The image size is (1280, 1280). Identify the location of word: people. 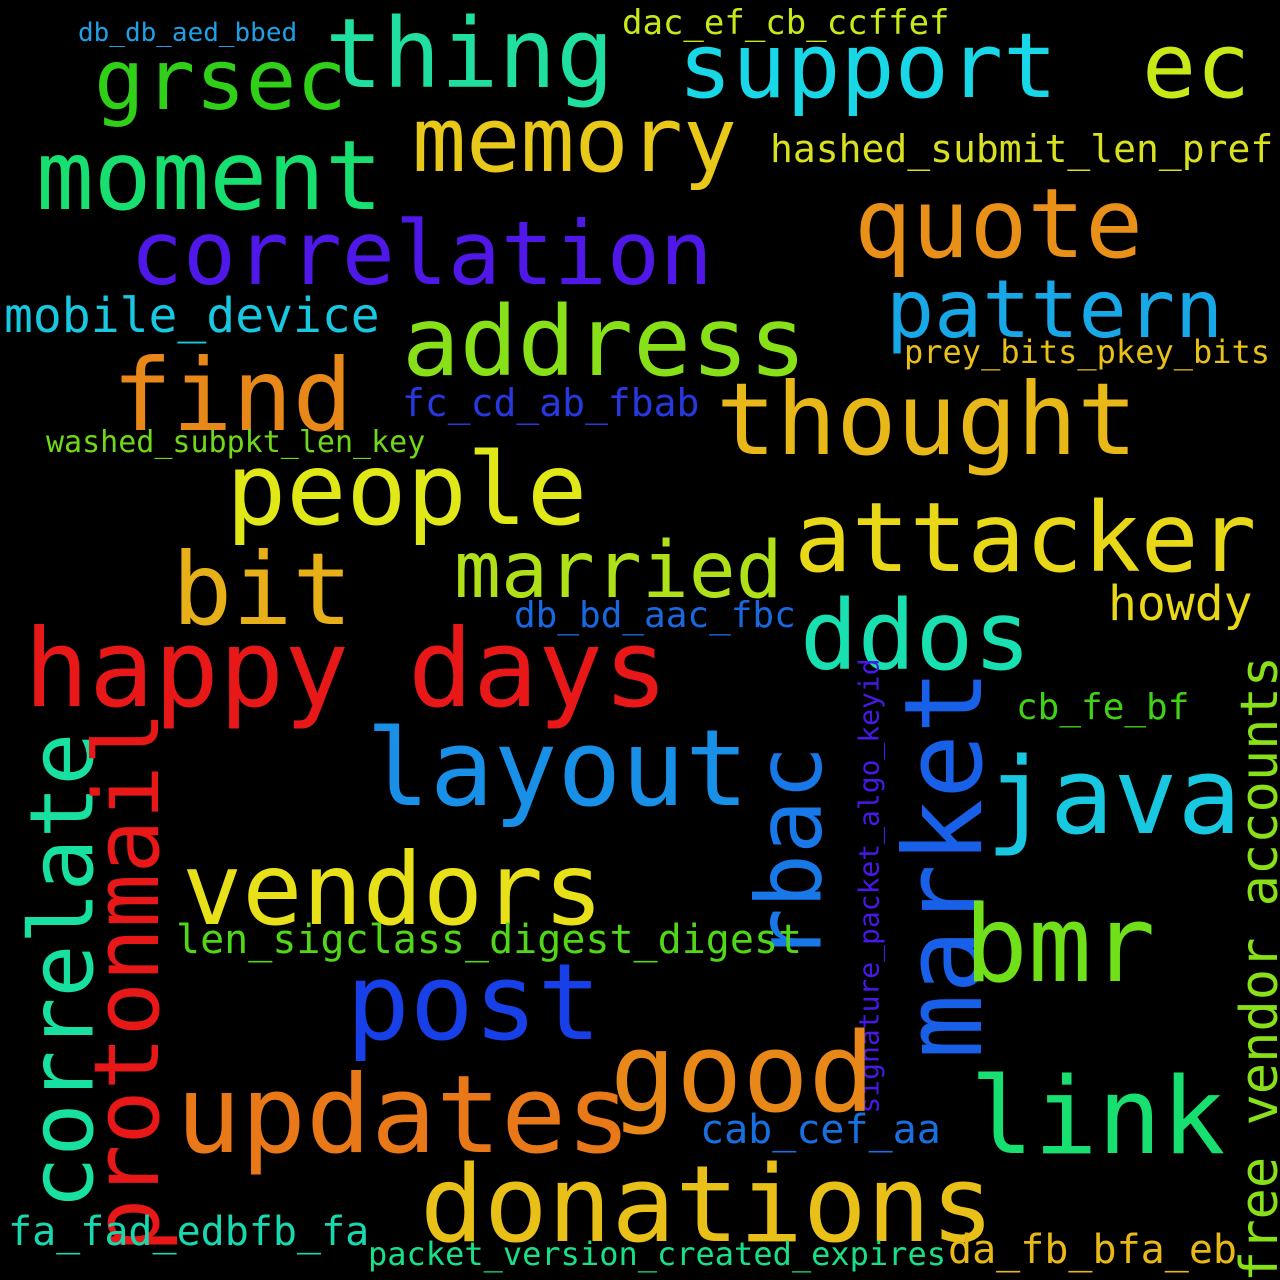
(407, 489).